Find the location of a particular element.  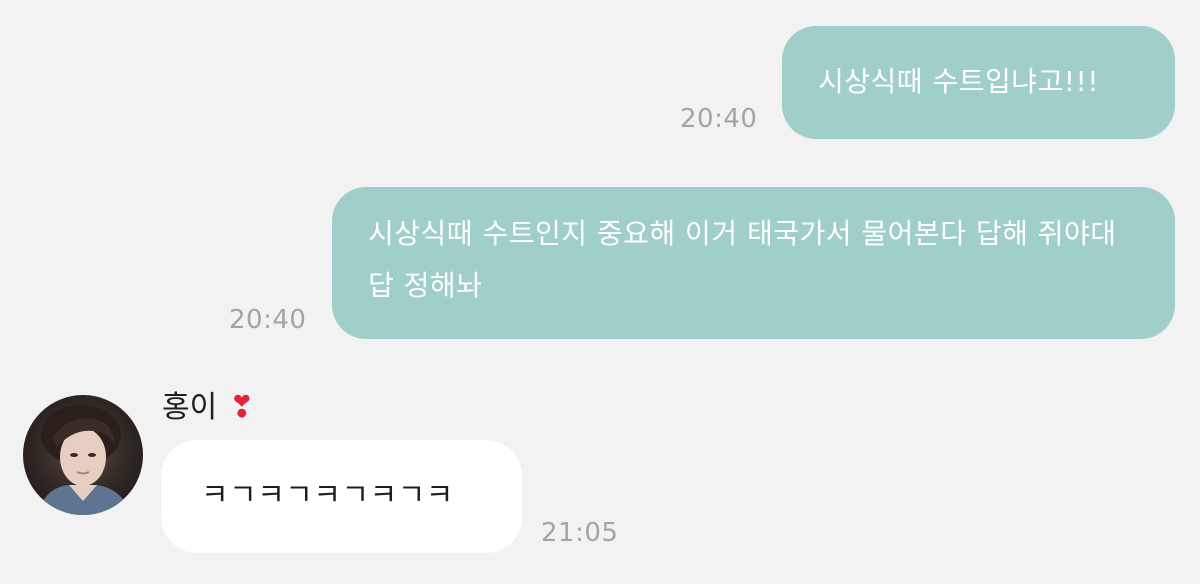

avatar-photo is located at coordinates (84, 460).